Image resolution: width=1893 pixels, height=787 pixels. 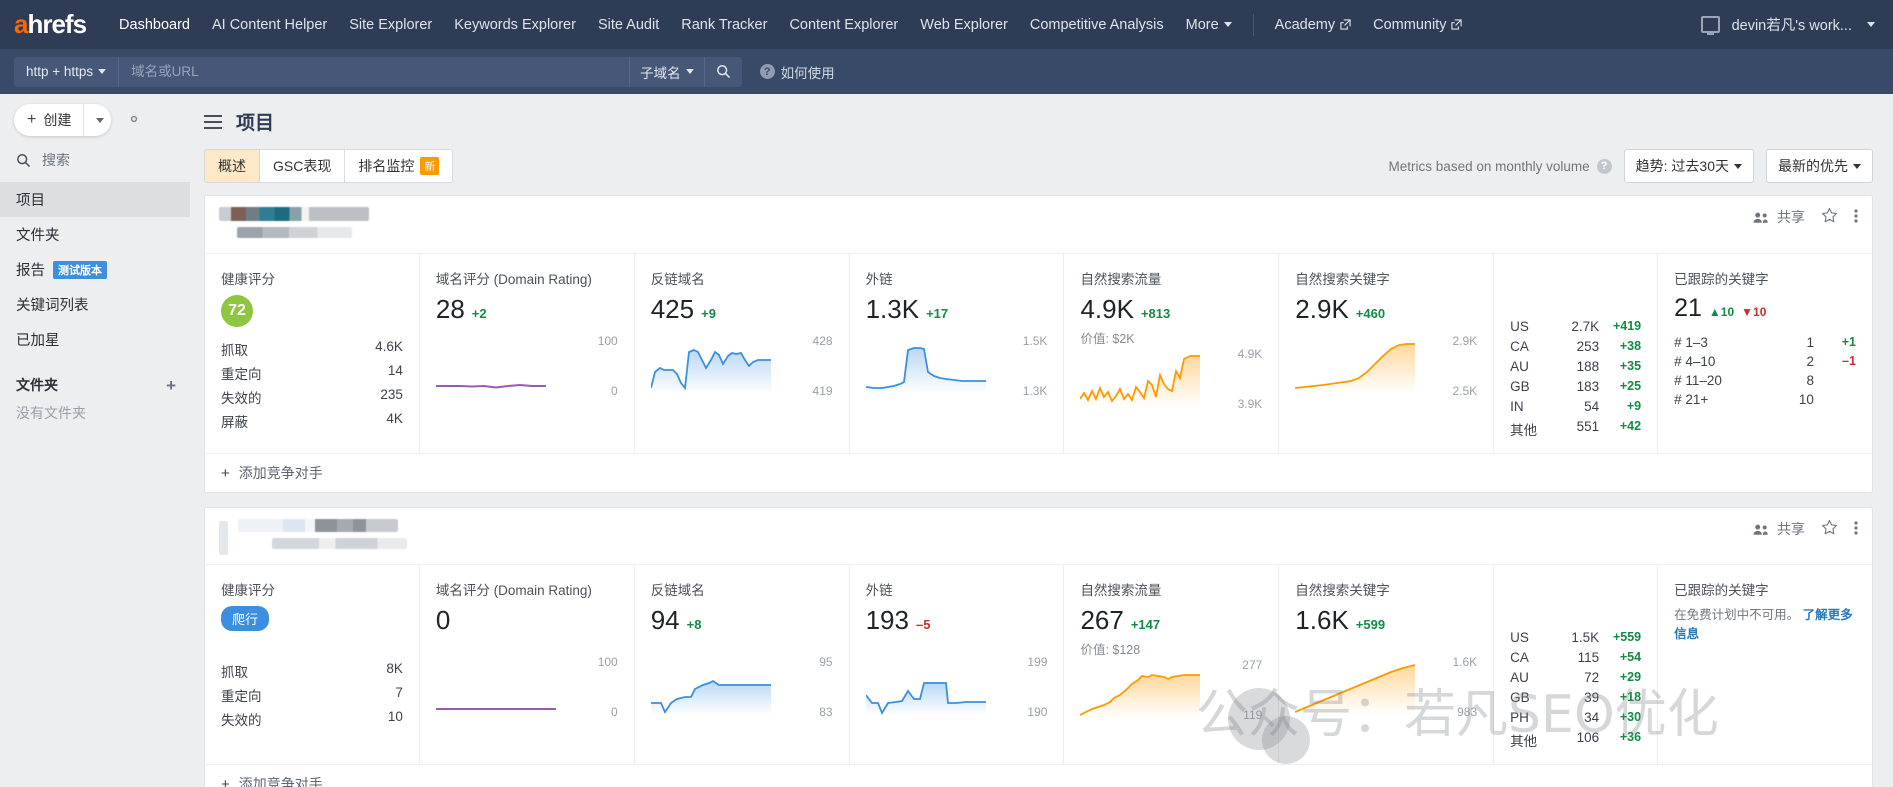 I want to click on health-row-value: 235, so click(x=391, y=394).